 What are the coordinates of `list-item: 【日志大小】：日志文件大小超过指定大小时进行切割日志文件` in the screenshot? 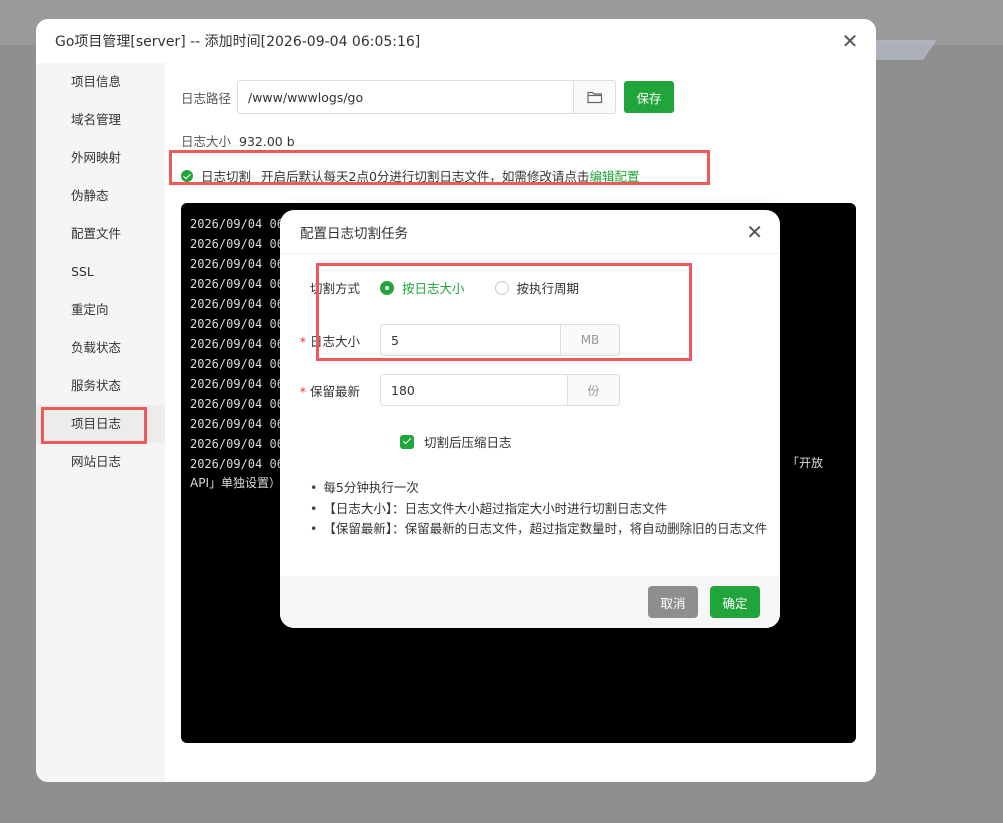 It's located at (538, 509).